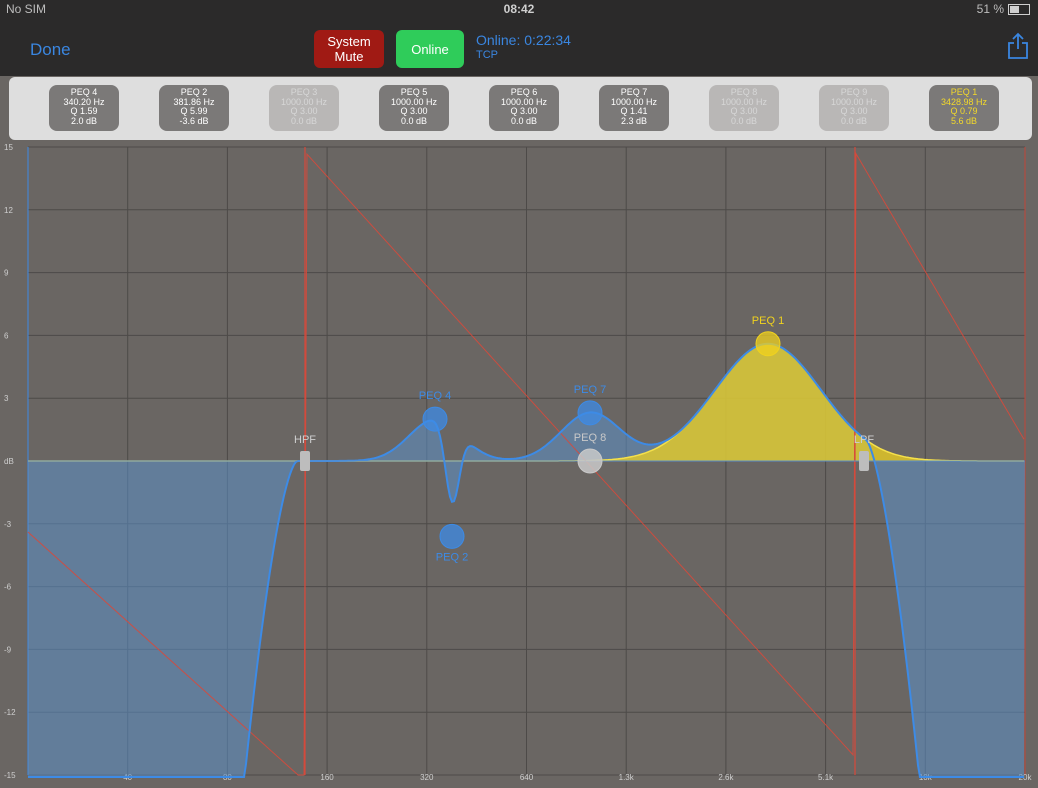  Describe the element at coordinates (634, 108) in the screenshot. I see `band-card-peq7: PEQ 7 1000.00 Hz Q 1.41 2.3 dB` at that location.